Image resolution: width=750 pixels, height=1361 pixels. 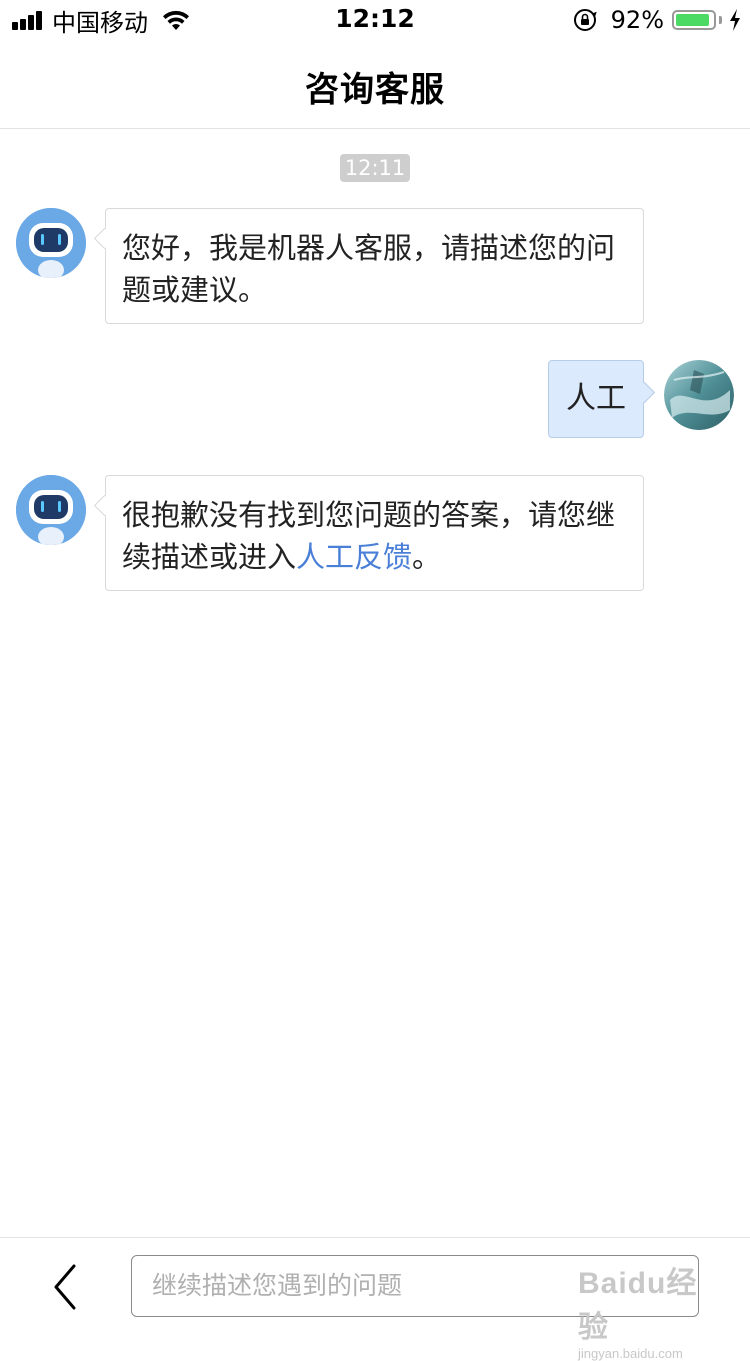 I want to click on baidu-jingyan-watermark: Baidu经验 jingyan.baidu.com, so click(x=648, y=1309).